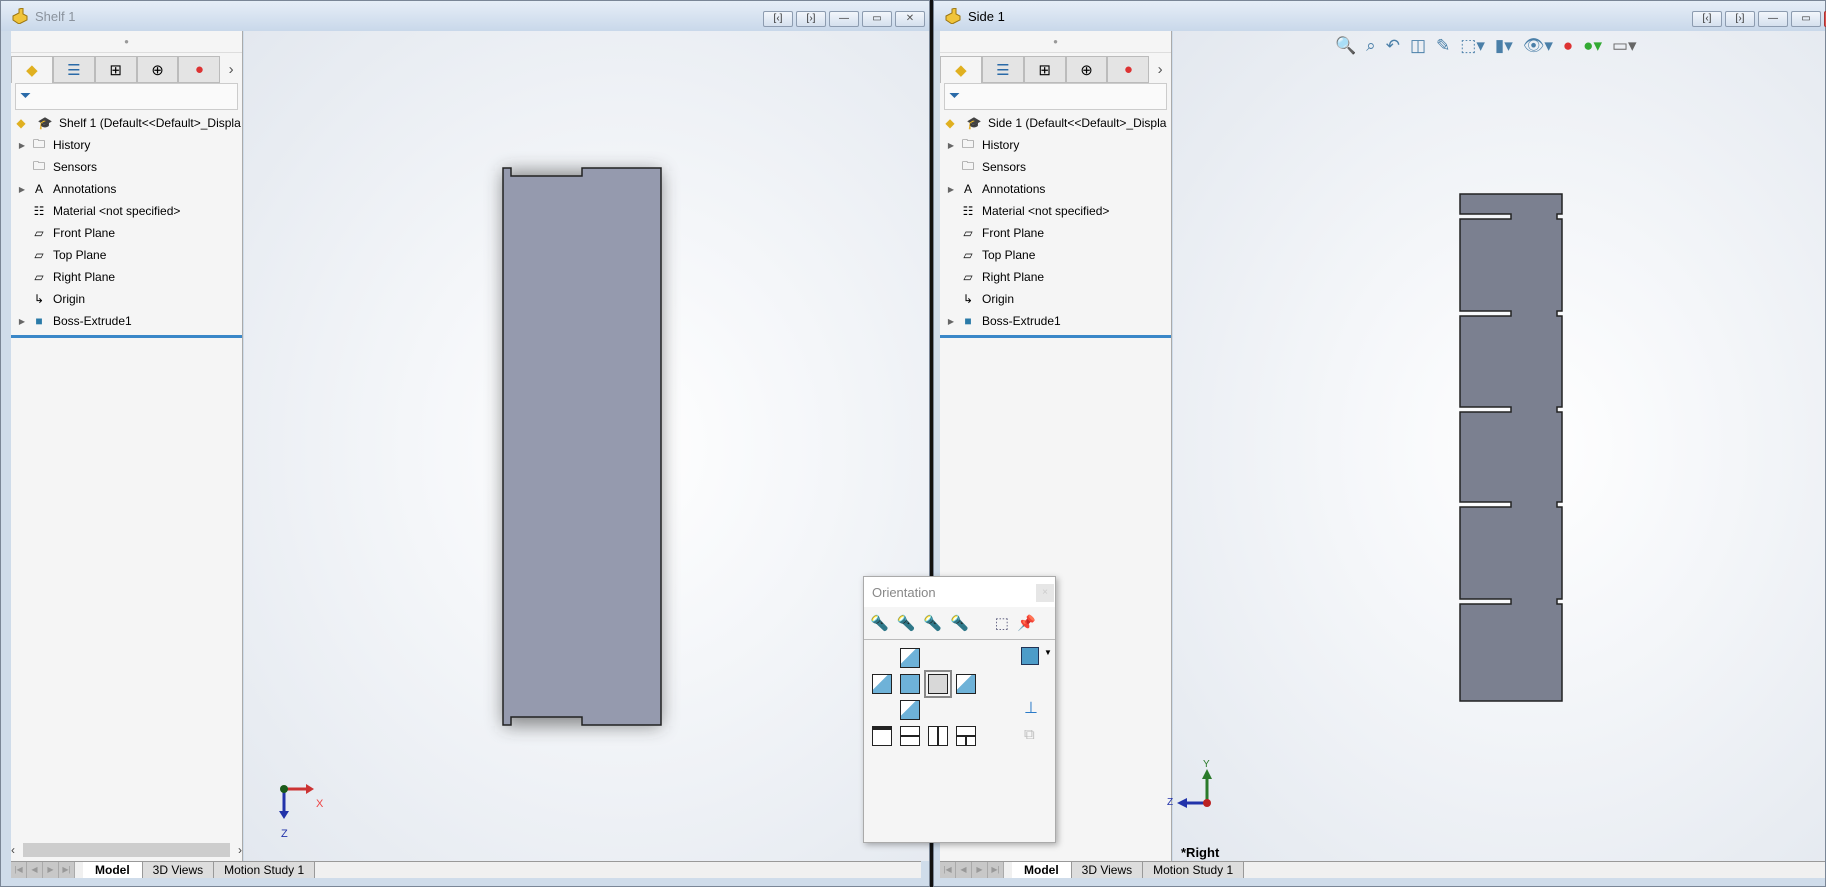 This screenshot has height=887, width=1826. I want to click on front-view-icon, so click(910, 684).